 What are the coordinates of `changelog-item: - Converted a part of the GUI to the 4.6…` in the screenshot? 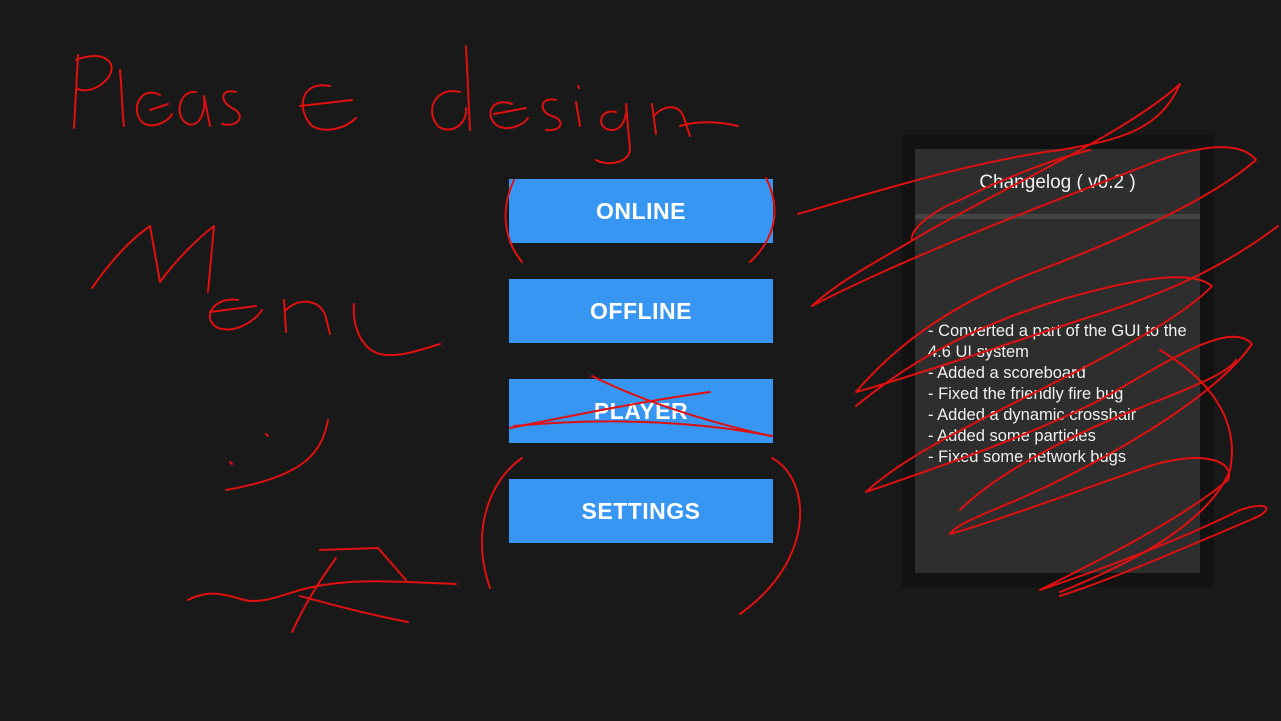 It's located at (1057, 341).